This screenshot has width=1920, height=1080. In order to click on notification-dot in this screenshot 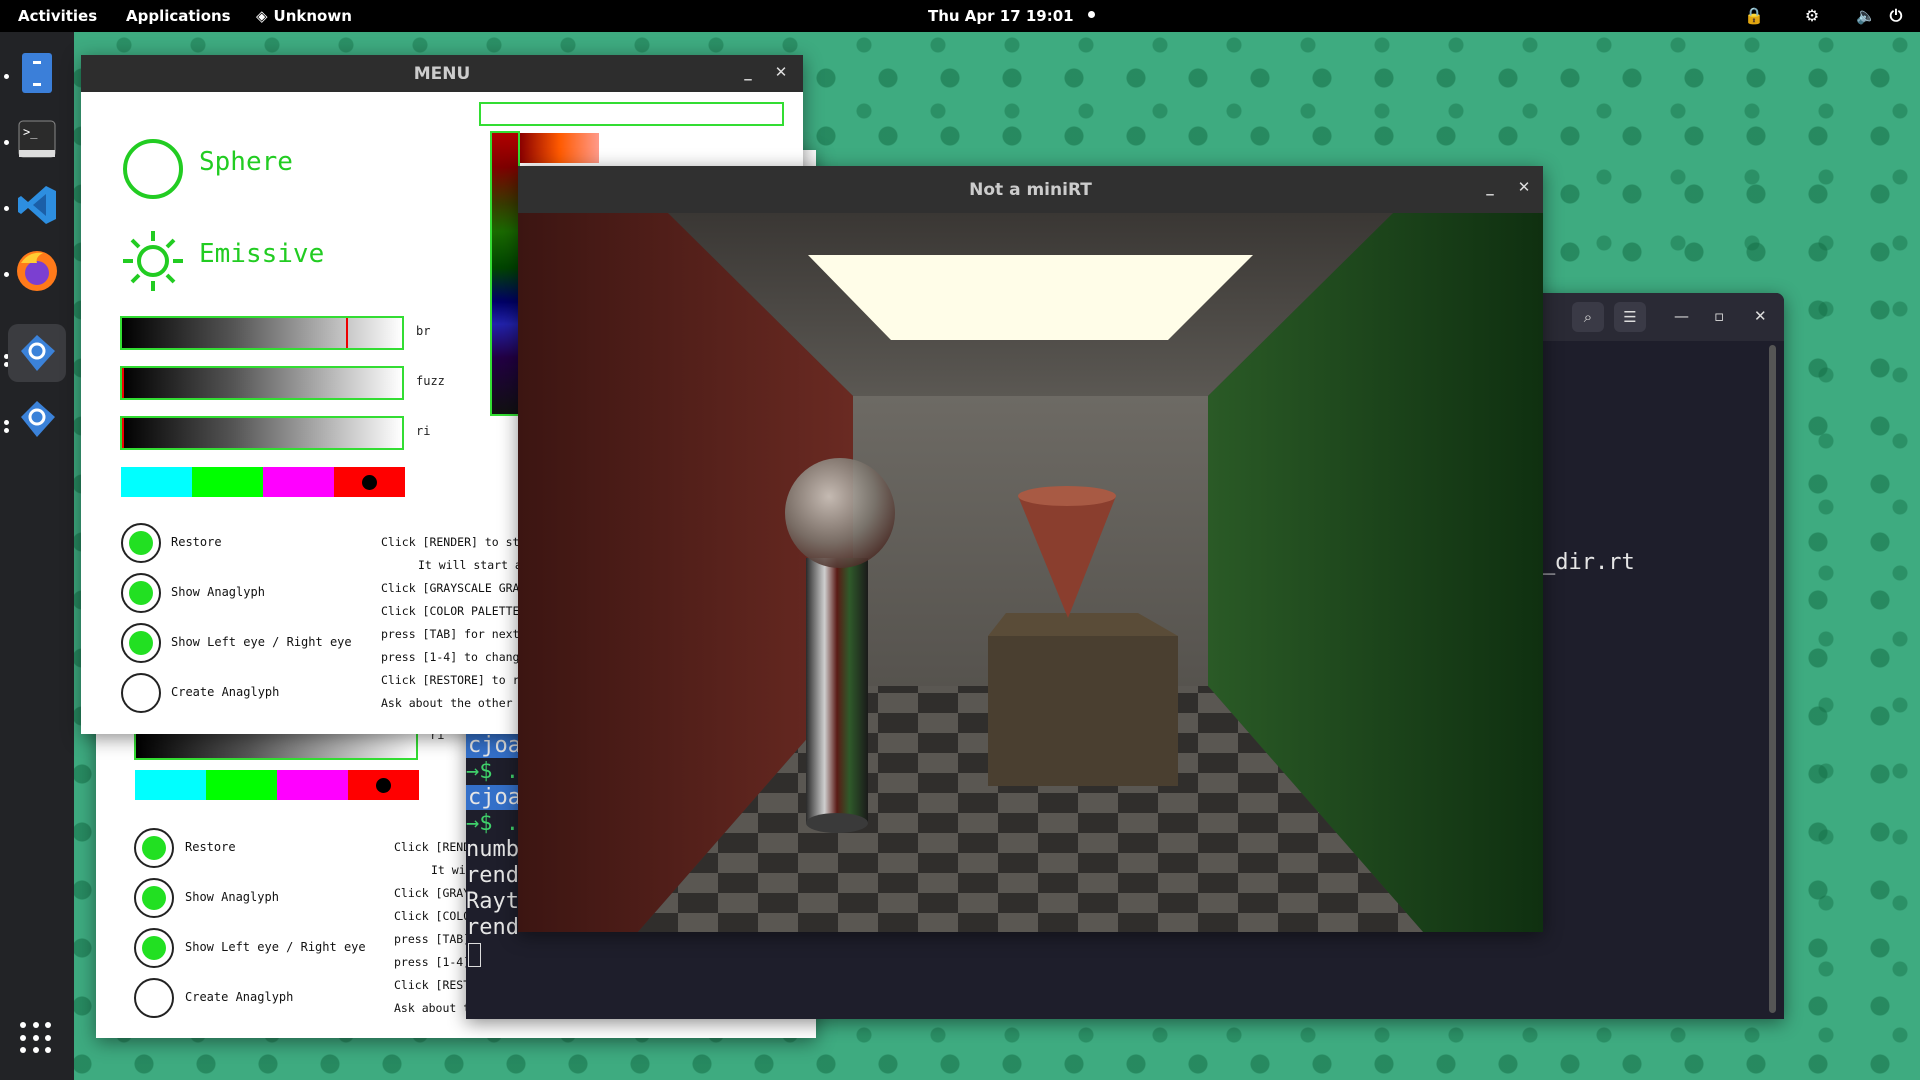, I will do `click(1091, 14)`.